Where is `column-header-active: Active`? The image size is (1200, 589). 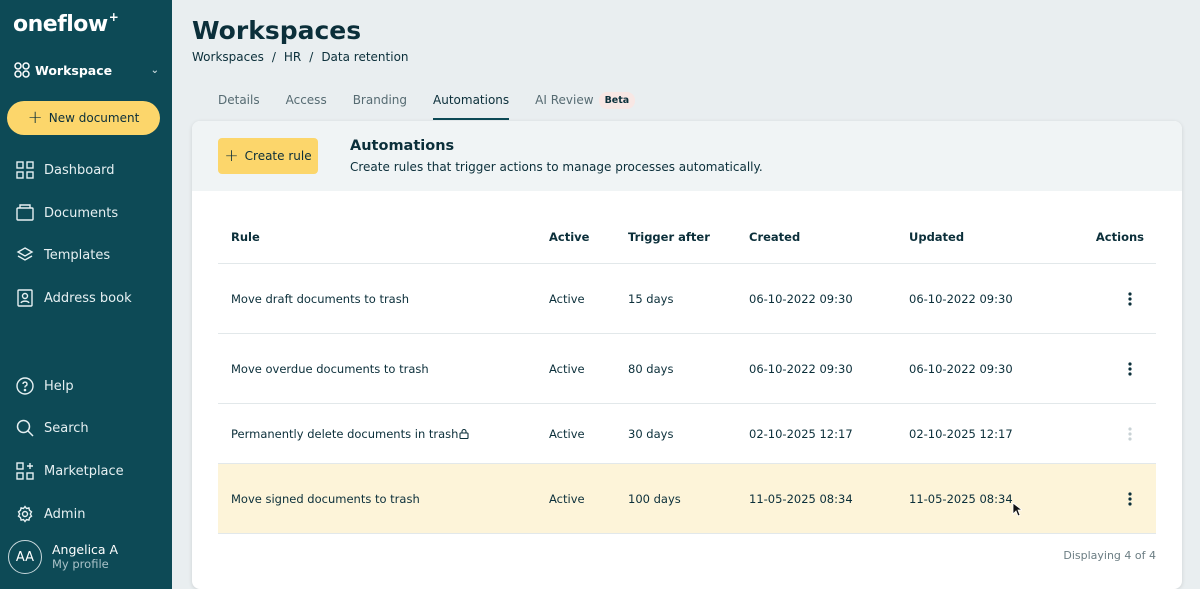 column-header-active: Active is located at coordinates (569, 237).